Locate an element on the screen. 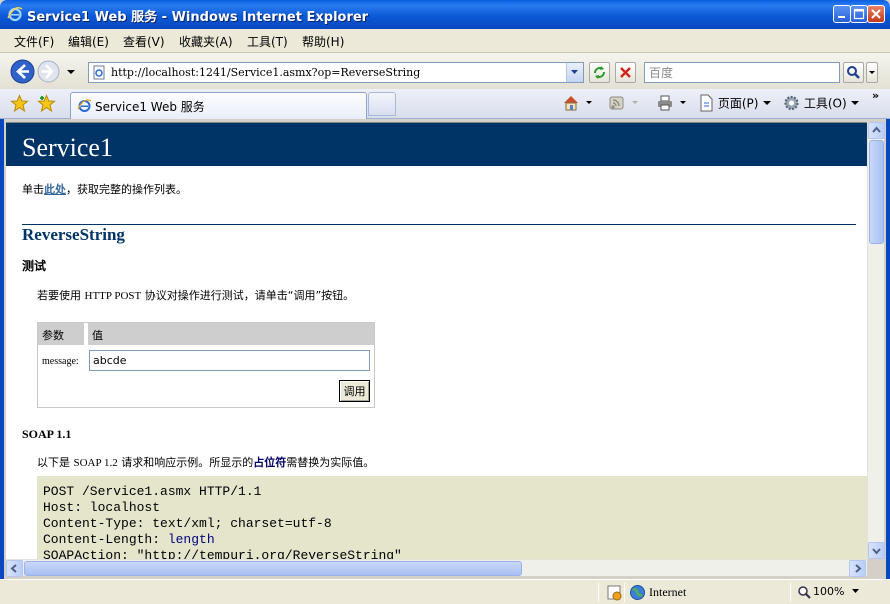  globe-icon is located at coordinates (637, 592).